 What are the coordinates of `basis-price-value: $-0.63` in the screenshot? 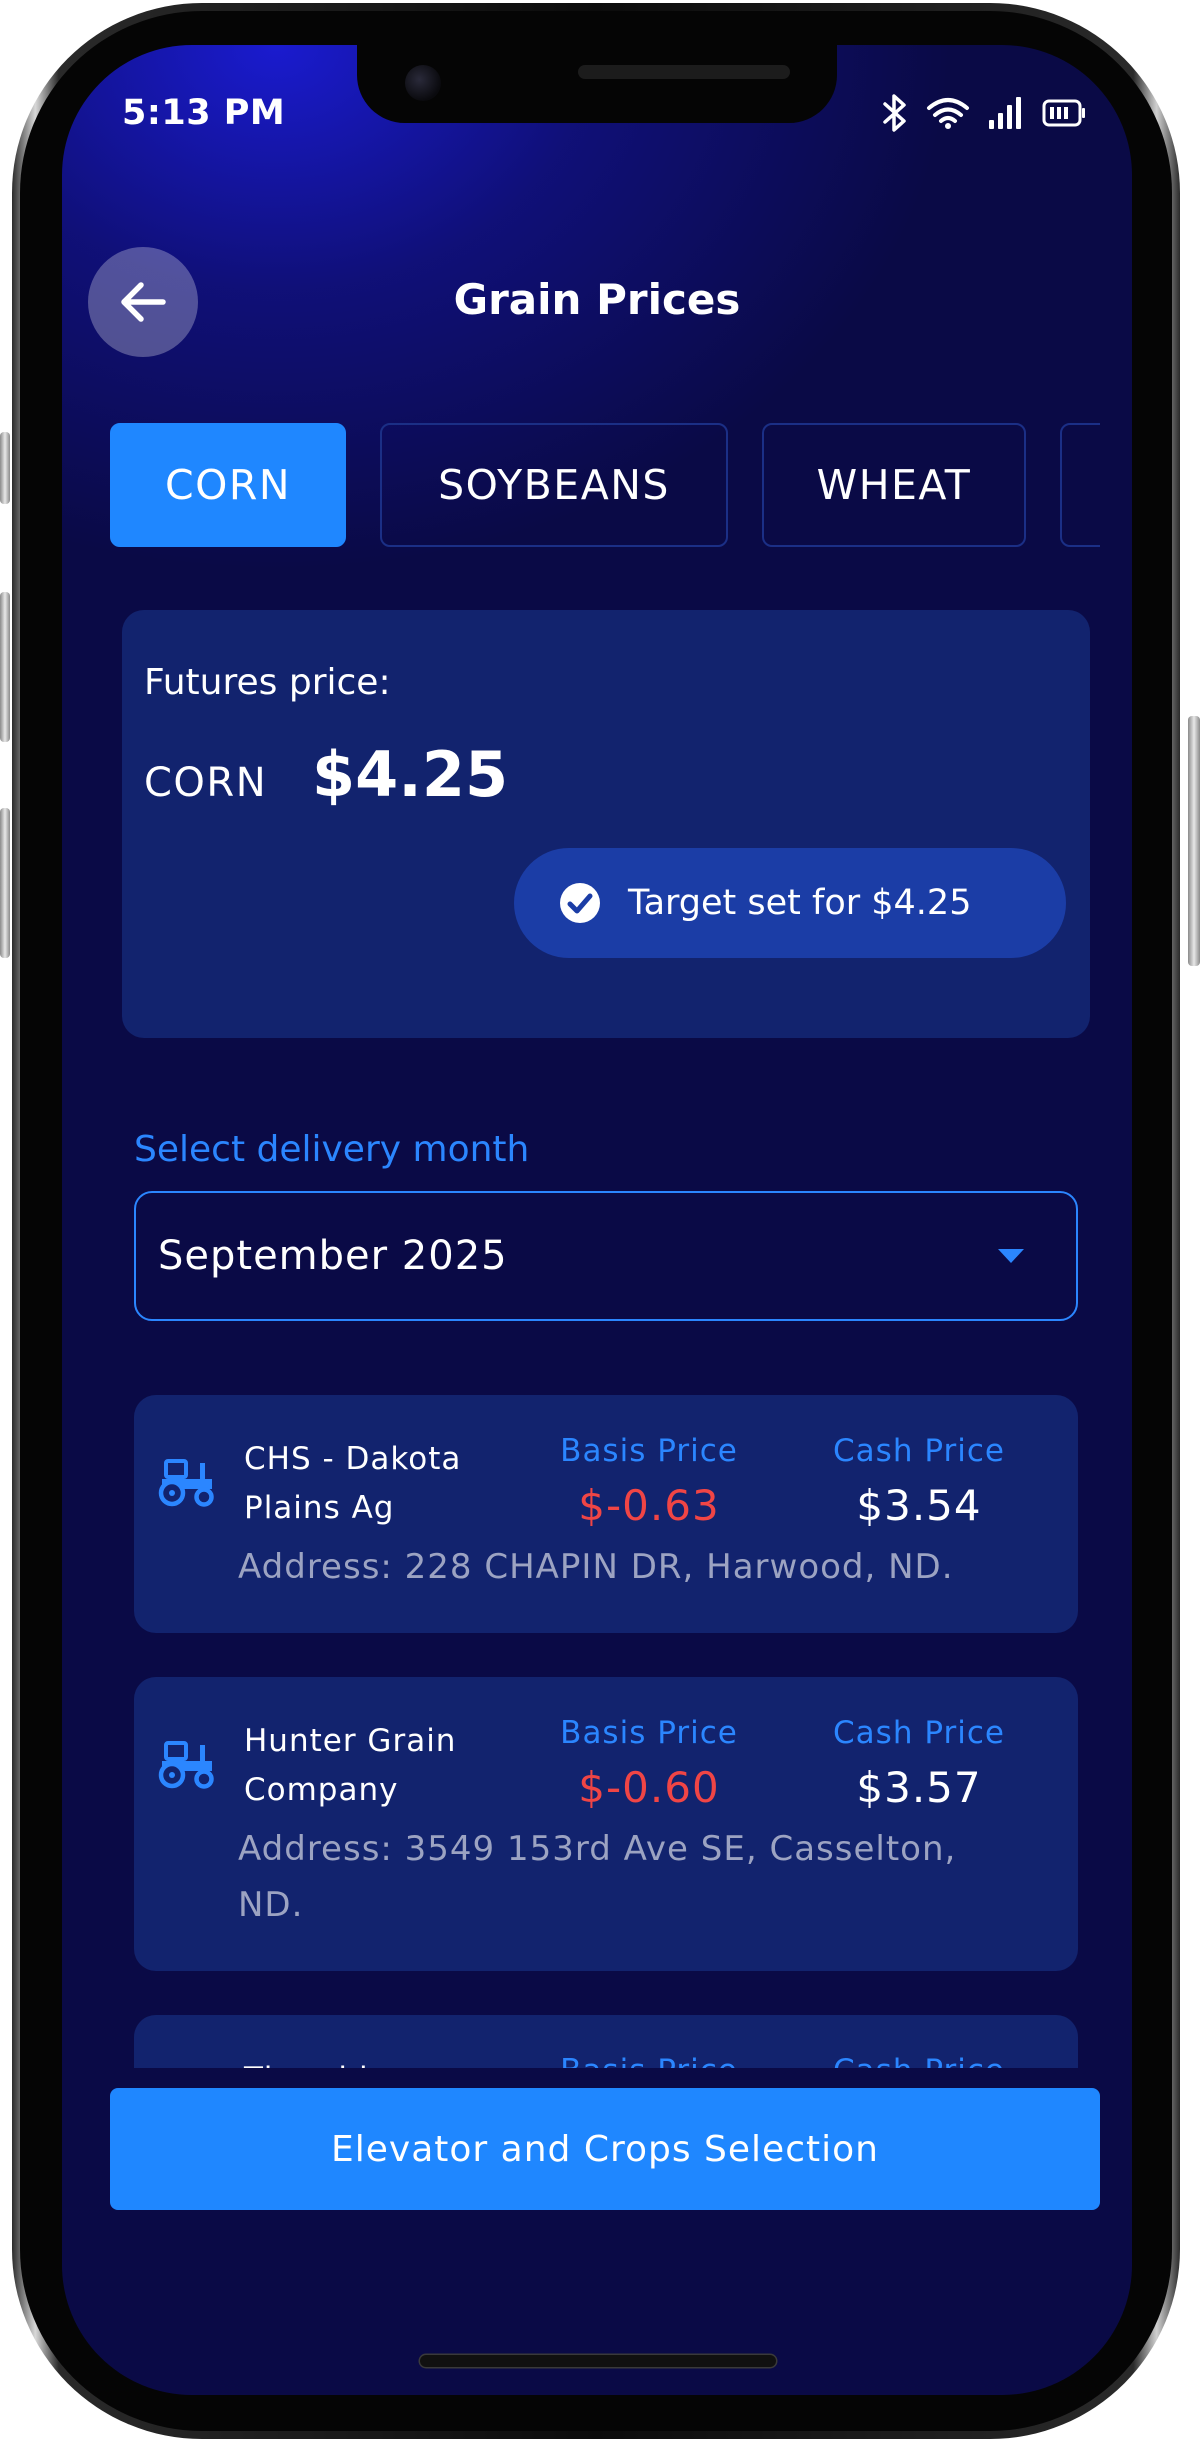 It's located at (649, 1505).